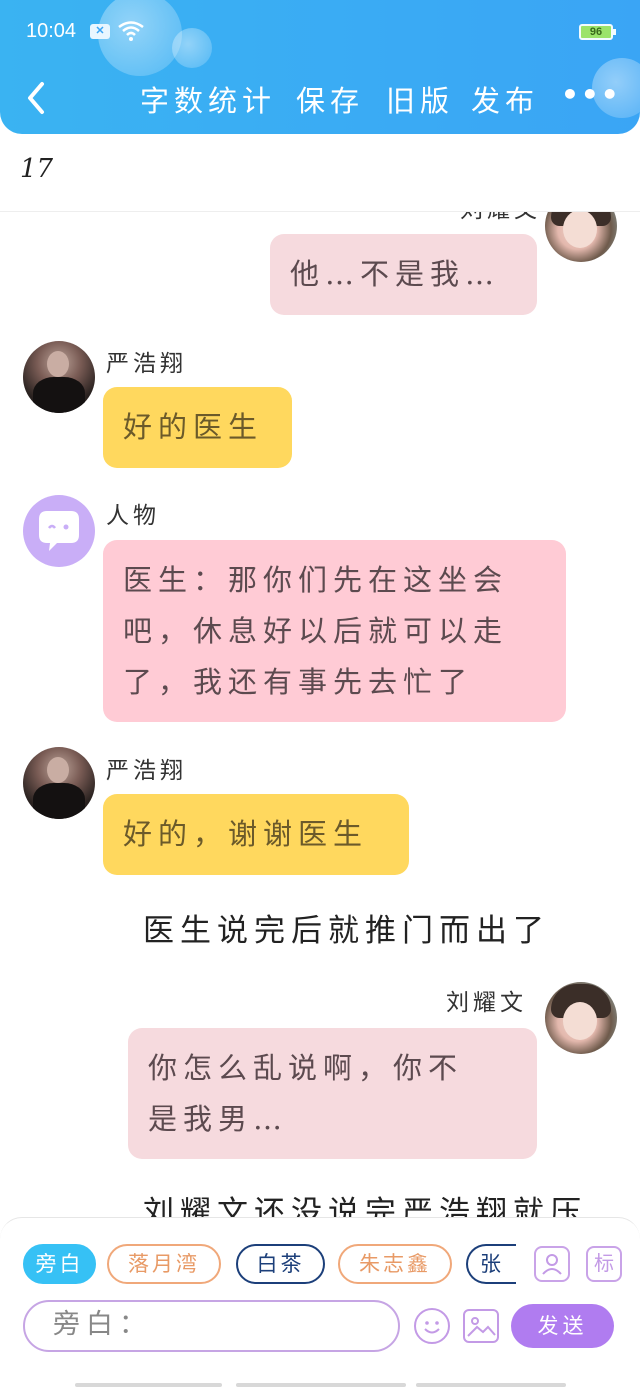 This screenshot has height=1387, width=640. I want to click on message-input: 旁白：, so click(211, 1326).